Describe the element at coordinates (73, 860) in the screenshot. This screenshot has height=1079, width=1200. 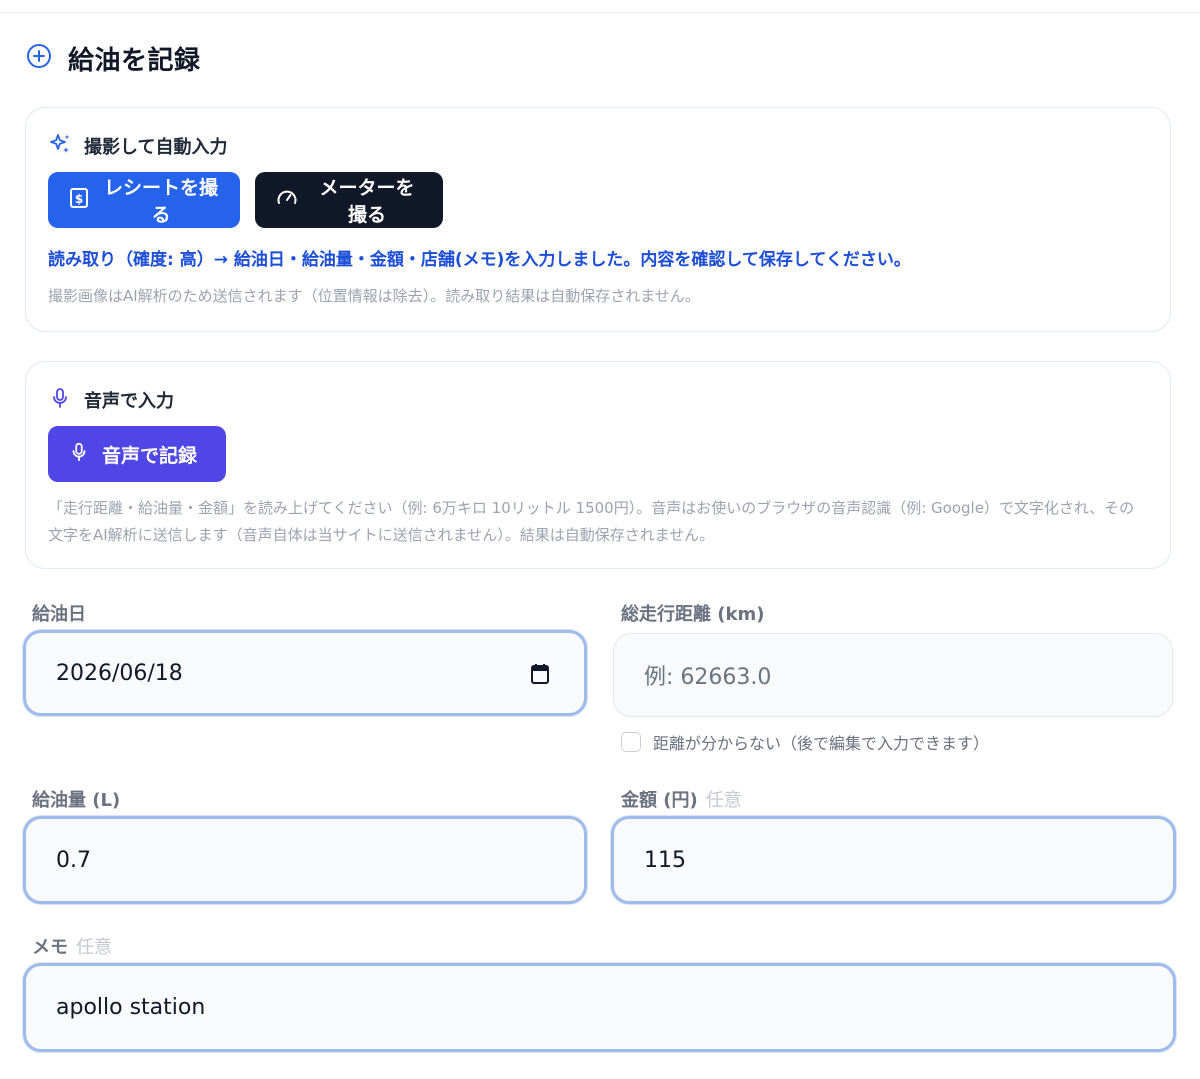
I see `fuel-amount-value: 0.7` at that location.